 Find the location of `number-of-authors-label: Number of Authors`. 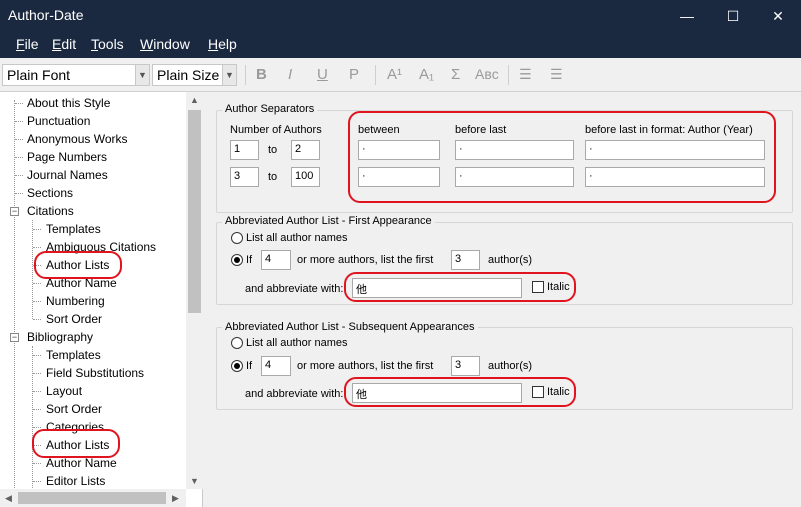

number-of-authors-label: Number of Authors is located at coordinates (276, 130).